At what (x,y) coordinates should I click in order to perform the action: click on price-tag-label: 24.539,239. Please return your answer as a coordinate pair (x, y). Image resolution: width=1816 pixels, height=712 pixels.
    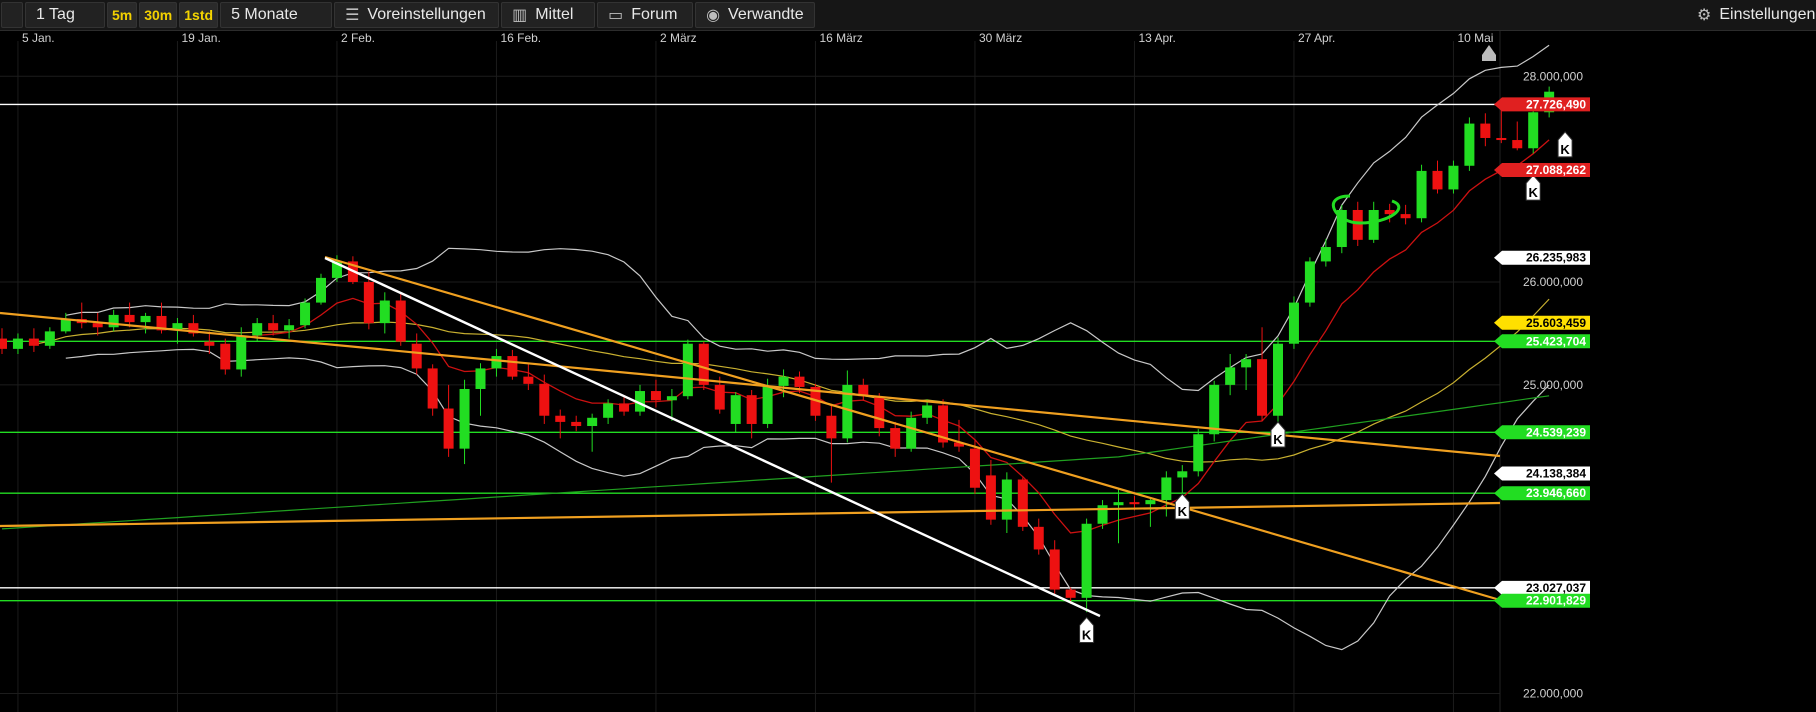
    Looking at the image, I should click on (1556, 432).